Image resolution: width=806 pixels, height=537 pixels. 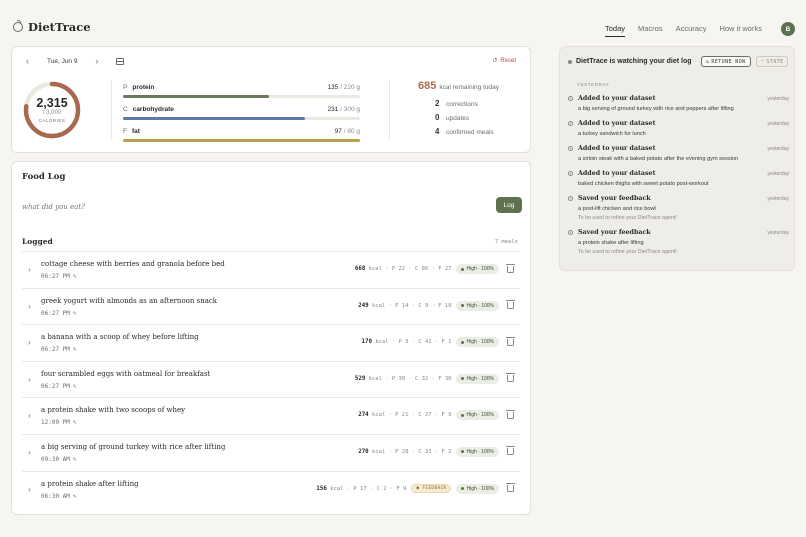 I want to click on confirmed-meals-label: confirmed meals, so click(x=470, y=132).